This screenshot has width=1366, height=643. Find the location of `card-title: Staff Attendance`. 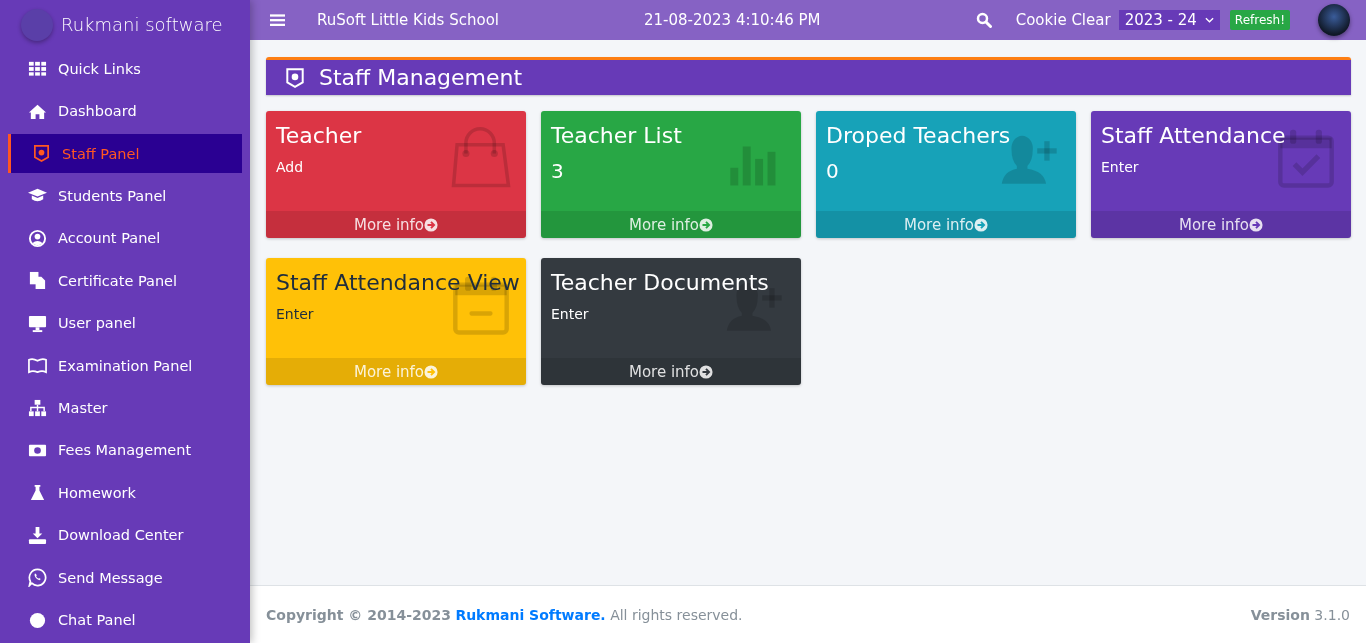

card-title: Staff Attendance is located at coordinates (1194, 136).